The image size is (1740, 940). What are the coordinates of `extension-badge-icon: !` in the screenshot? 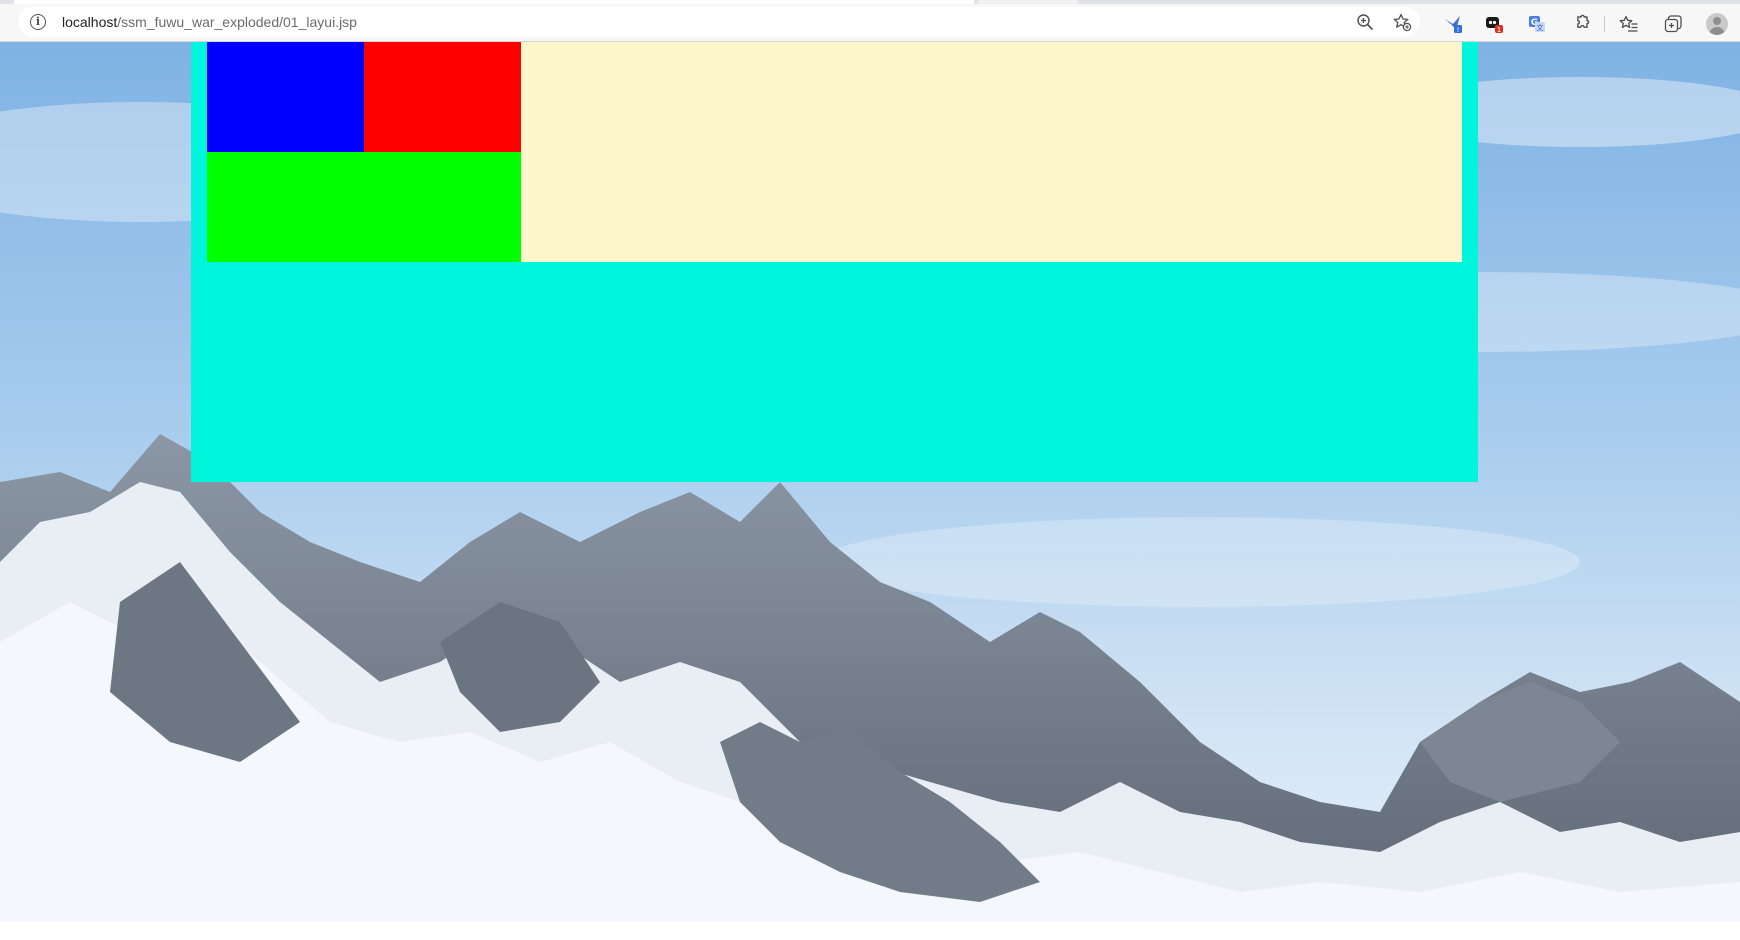 It's located at (1453, 24).